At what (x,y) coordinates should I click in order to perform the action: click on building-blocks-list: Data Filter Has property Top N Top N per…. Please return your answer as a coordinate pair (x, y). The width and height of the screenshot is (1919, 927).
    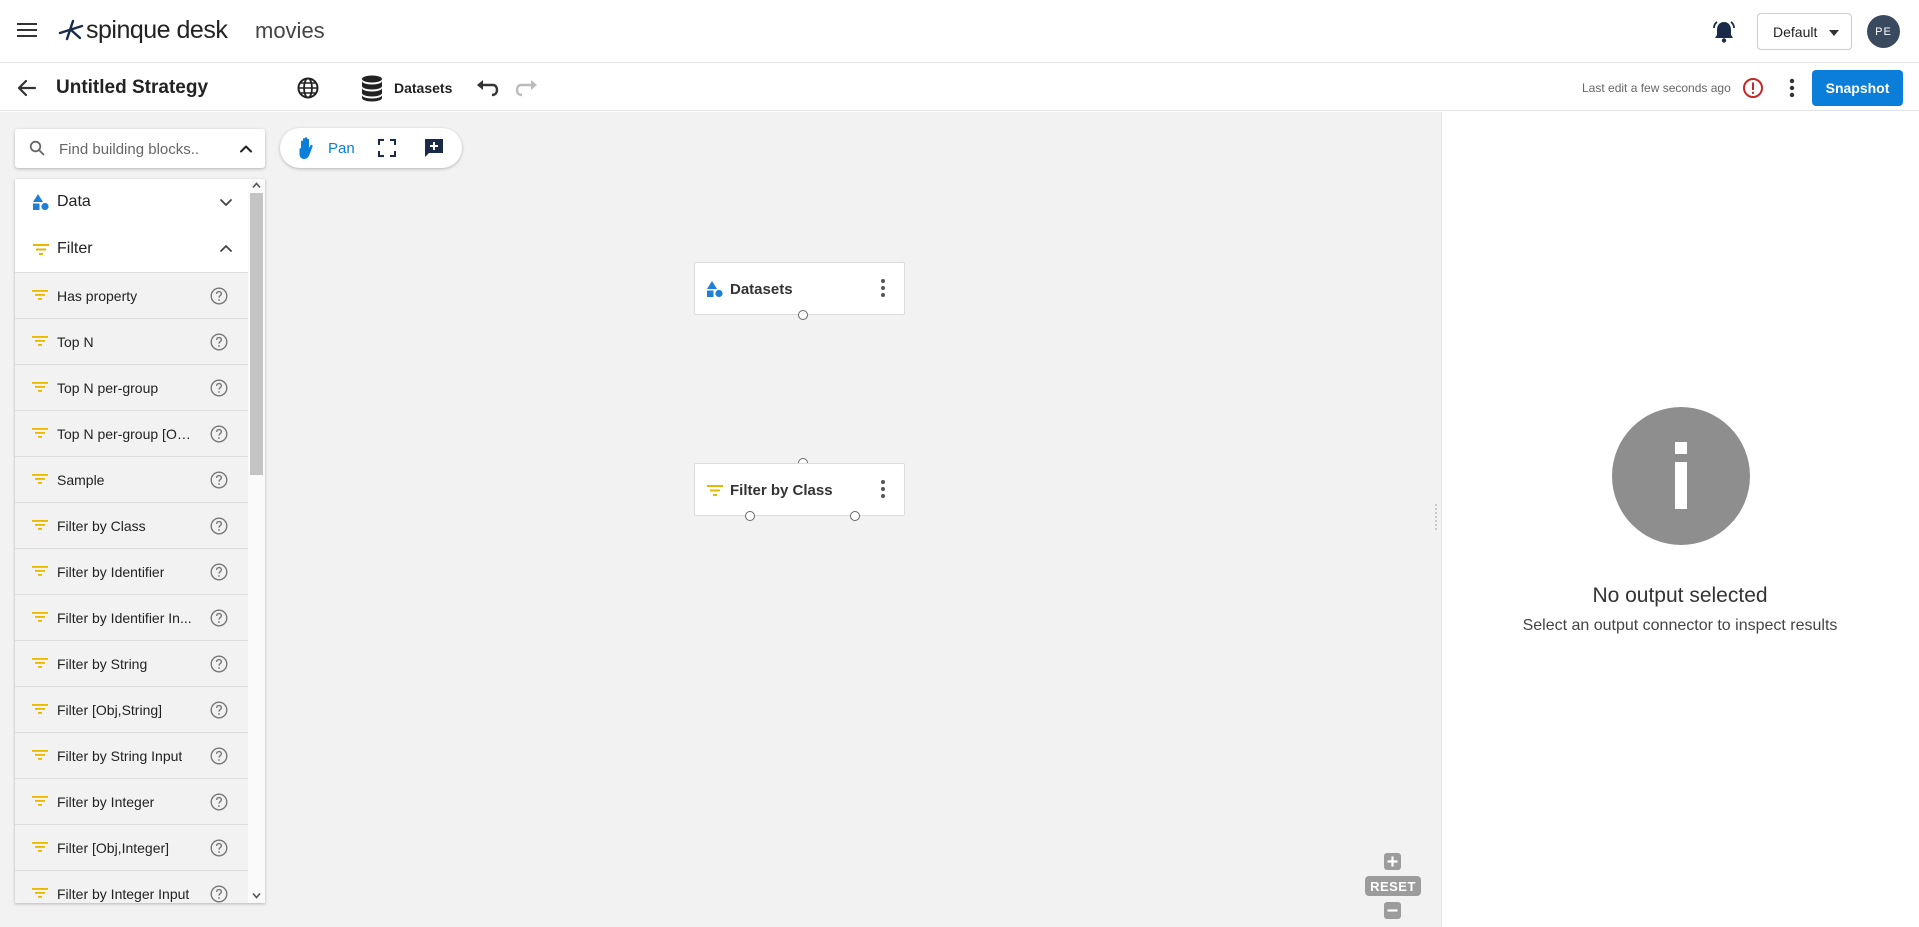
    Looking at the image, I should click on (131, 541).